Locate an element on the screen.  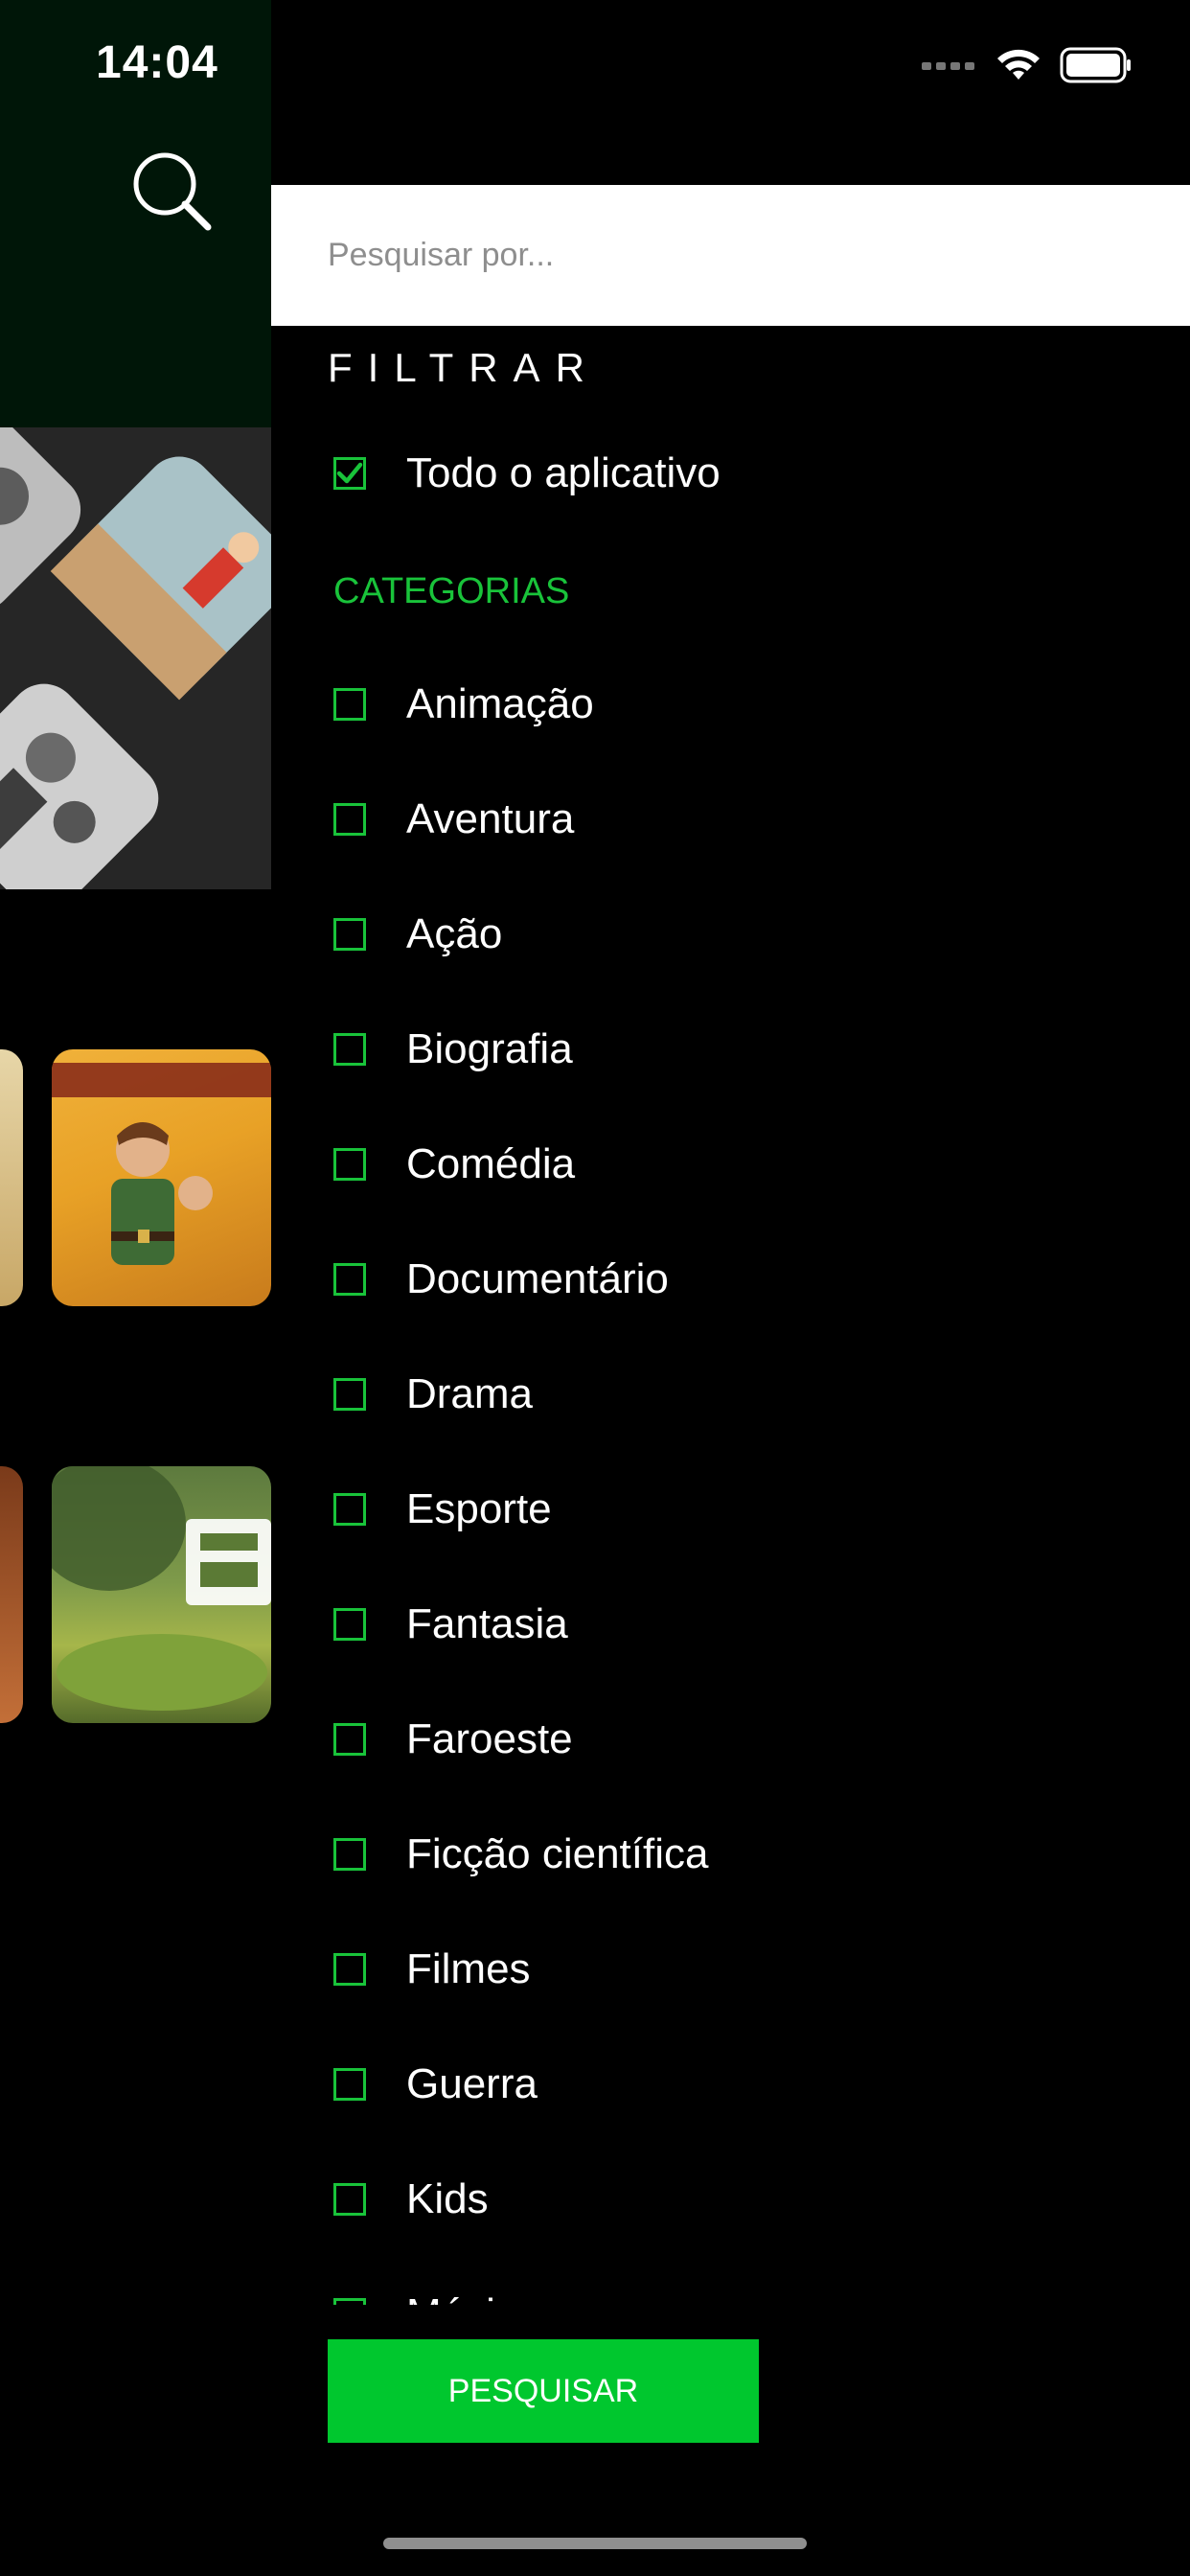
search-input is located at coordinates (731, 255).